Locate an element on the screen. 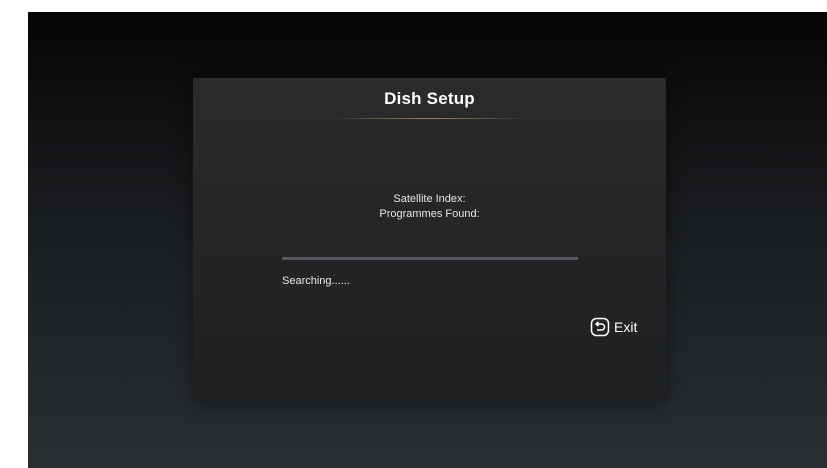 The image size is (827, 468). dialog-title: Dish Setup is located at coordinates (429, 98).